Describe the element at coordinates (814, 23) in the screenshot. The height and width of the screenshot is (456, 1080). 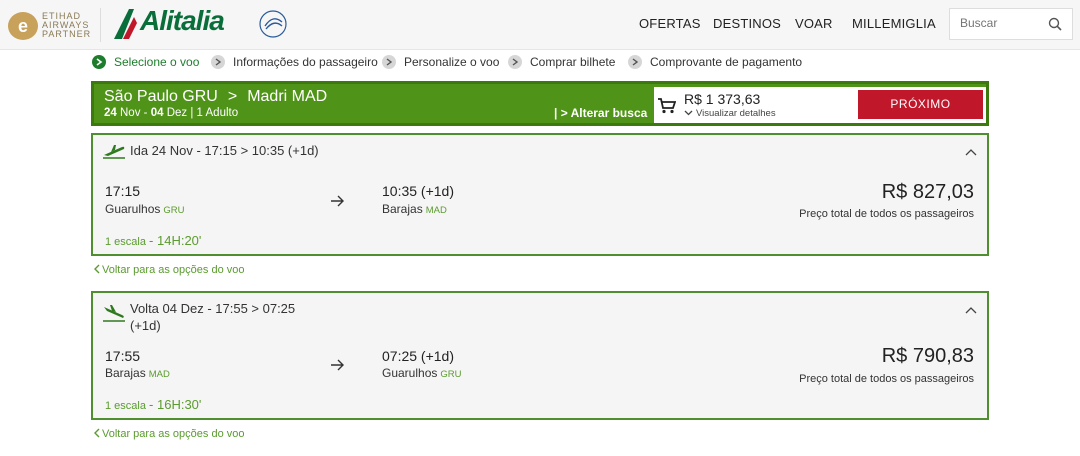
I see `nav-voar: VOAR` at that location.